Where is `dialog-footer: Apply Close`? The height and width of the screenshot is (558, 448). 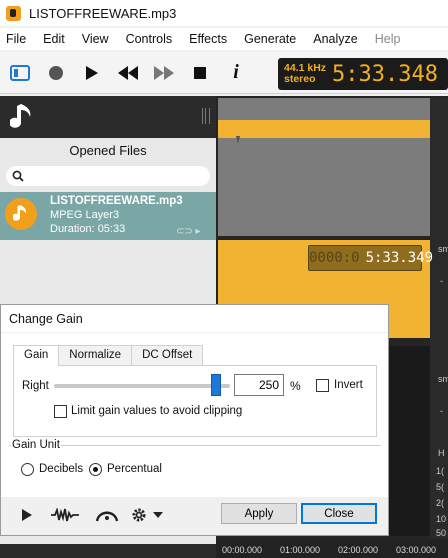
dialog-footer: Apply Close is located at coordinates (194, 516).